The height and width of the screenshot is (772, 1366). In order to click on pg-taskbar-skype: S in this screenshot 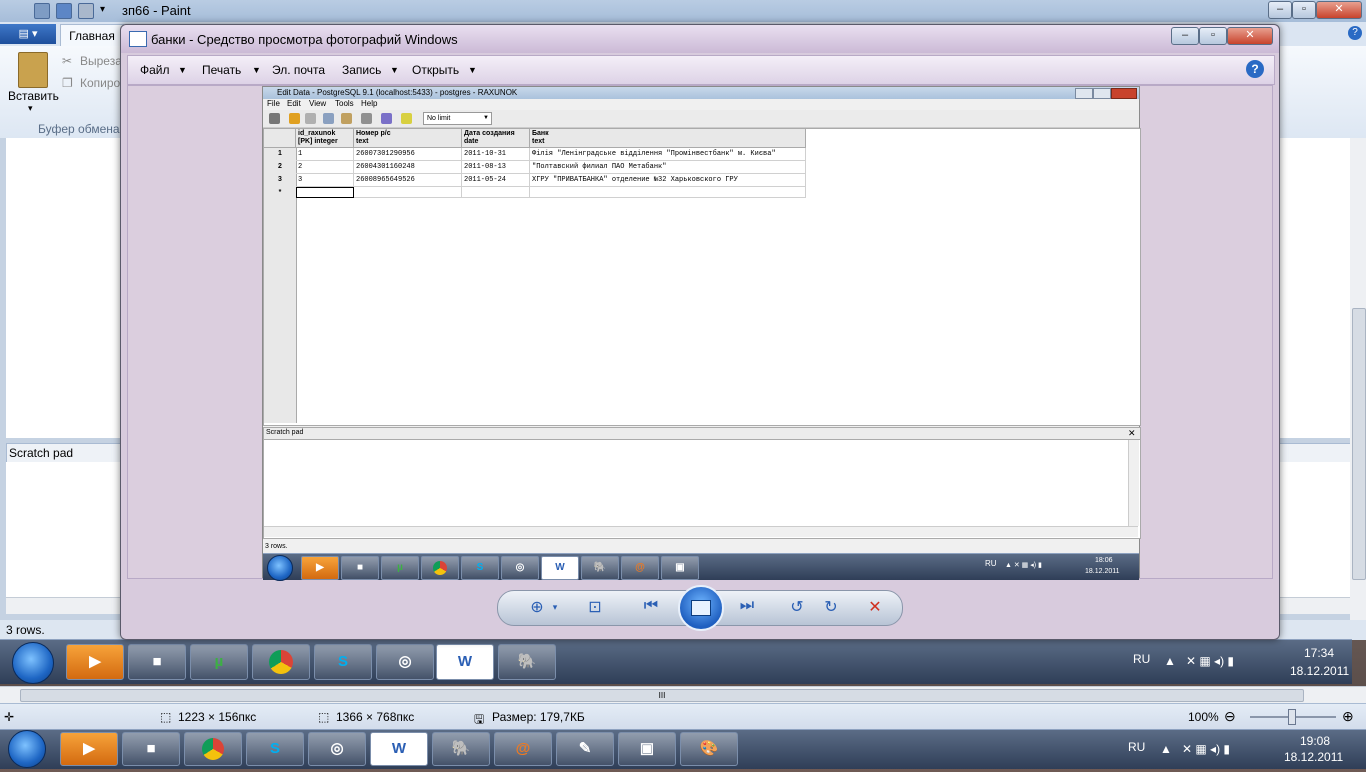, I will do `click(480, 568)`.